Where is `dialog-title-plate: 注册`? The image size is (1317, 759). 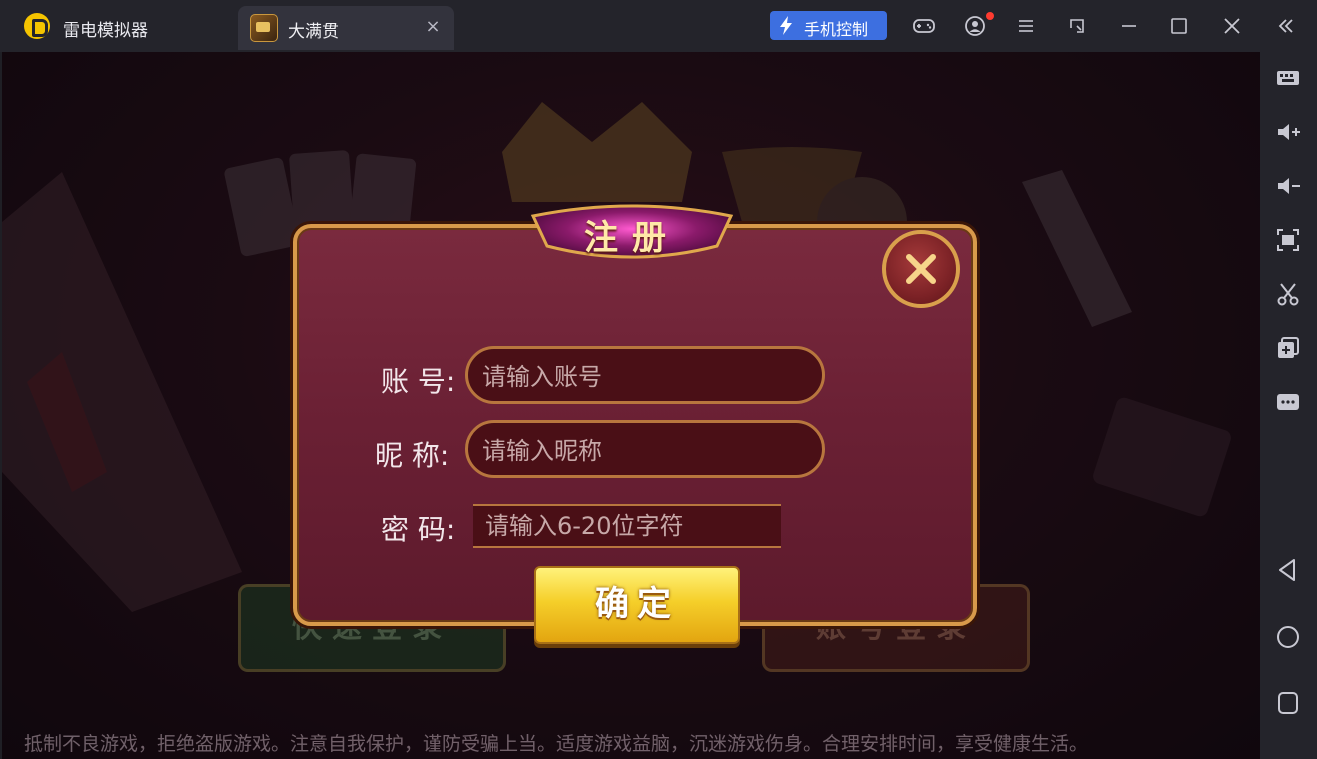
dialog-title-plate: 注册 is located at coordinates (632, 233).